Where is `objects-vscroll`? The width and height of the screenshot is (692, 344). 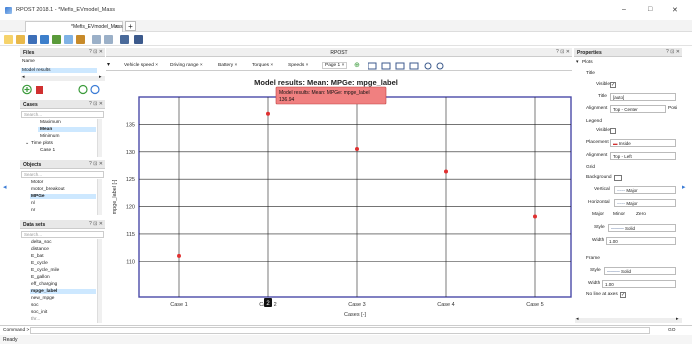
objects-vscroll is located at coordinates (99, 197).